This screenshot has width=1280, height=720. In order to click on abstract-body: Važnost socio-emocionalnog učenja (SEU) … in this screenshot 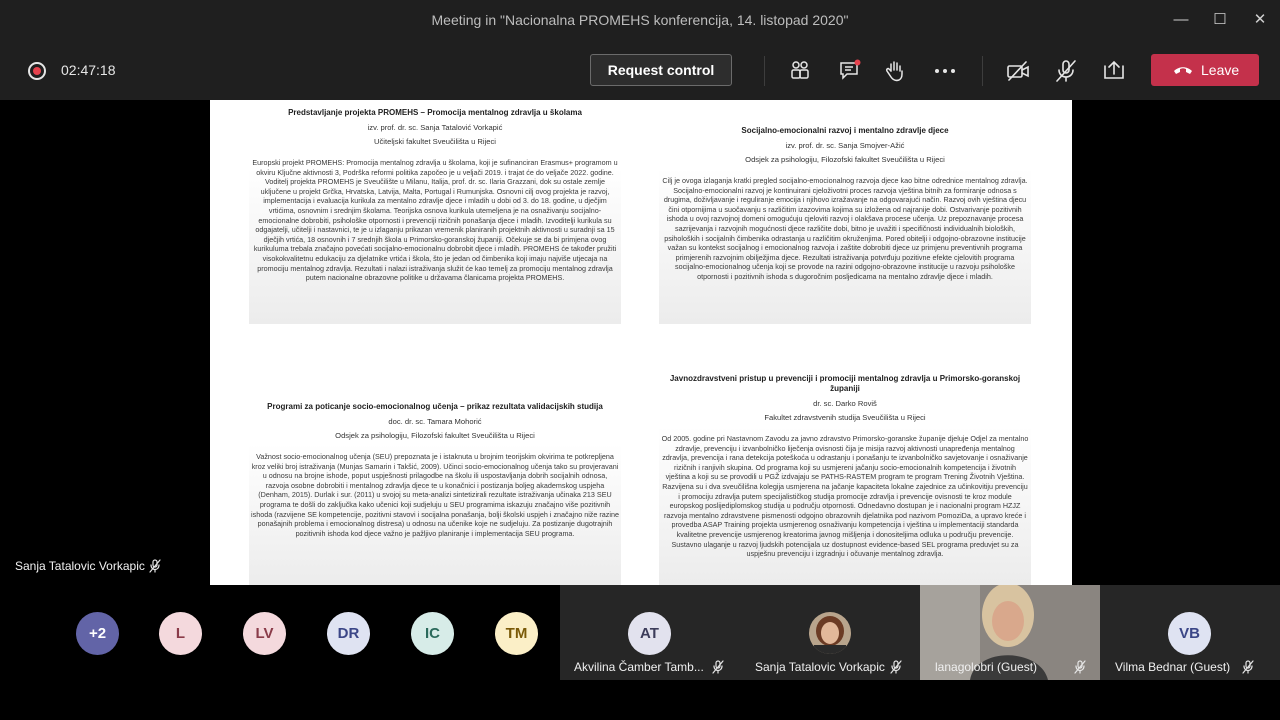, I will do `click(435, 495)`.